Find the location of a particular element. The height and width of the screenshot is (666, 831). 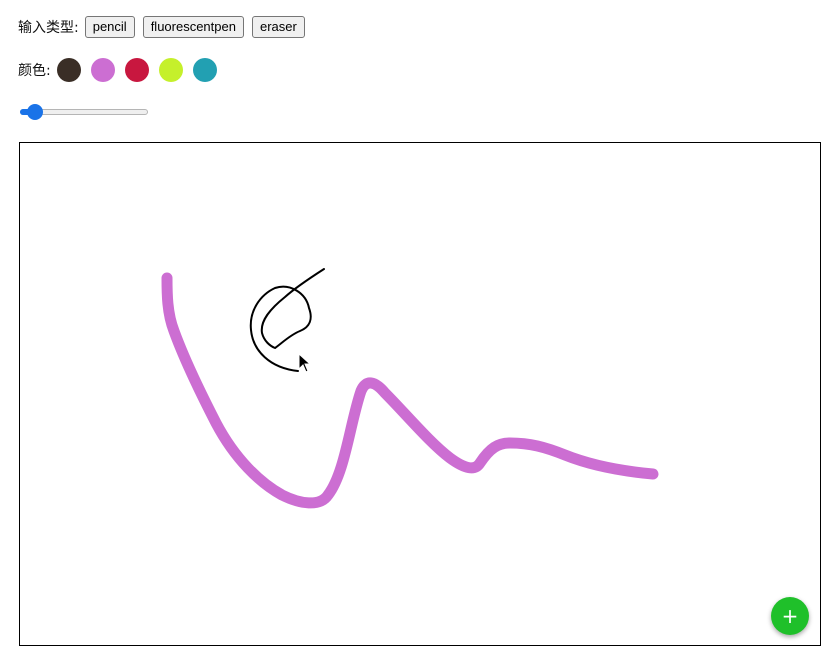

stroke-width-slider is located at coordinates (84, 112).